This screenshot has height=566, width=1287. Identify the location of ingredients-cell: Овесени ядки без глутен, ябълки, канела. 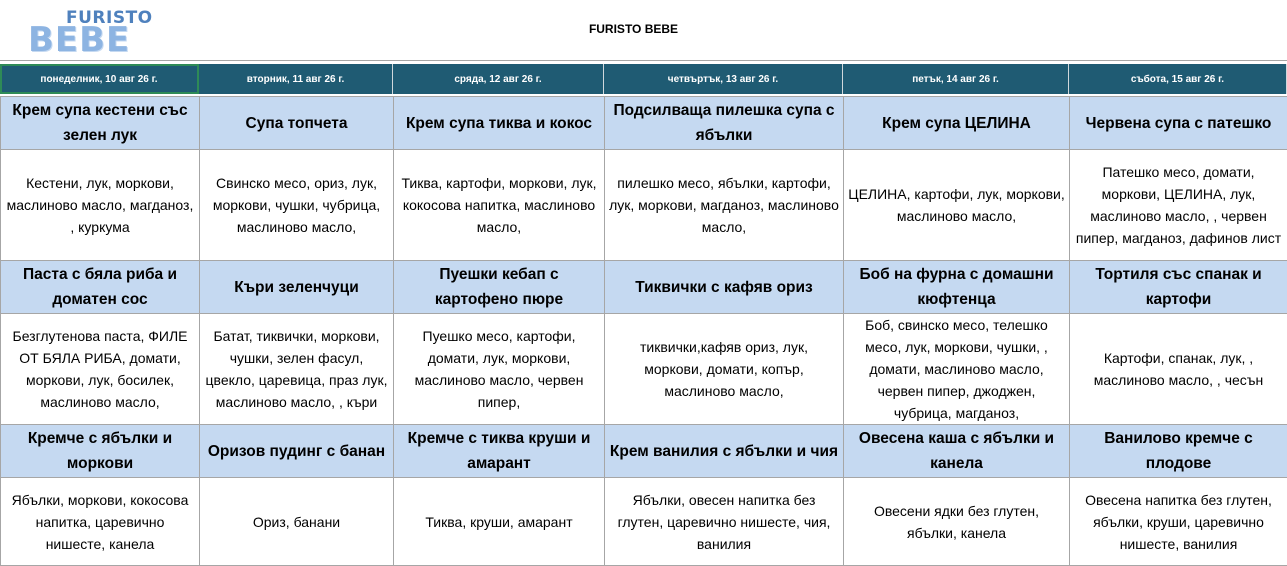
(957, 522).